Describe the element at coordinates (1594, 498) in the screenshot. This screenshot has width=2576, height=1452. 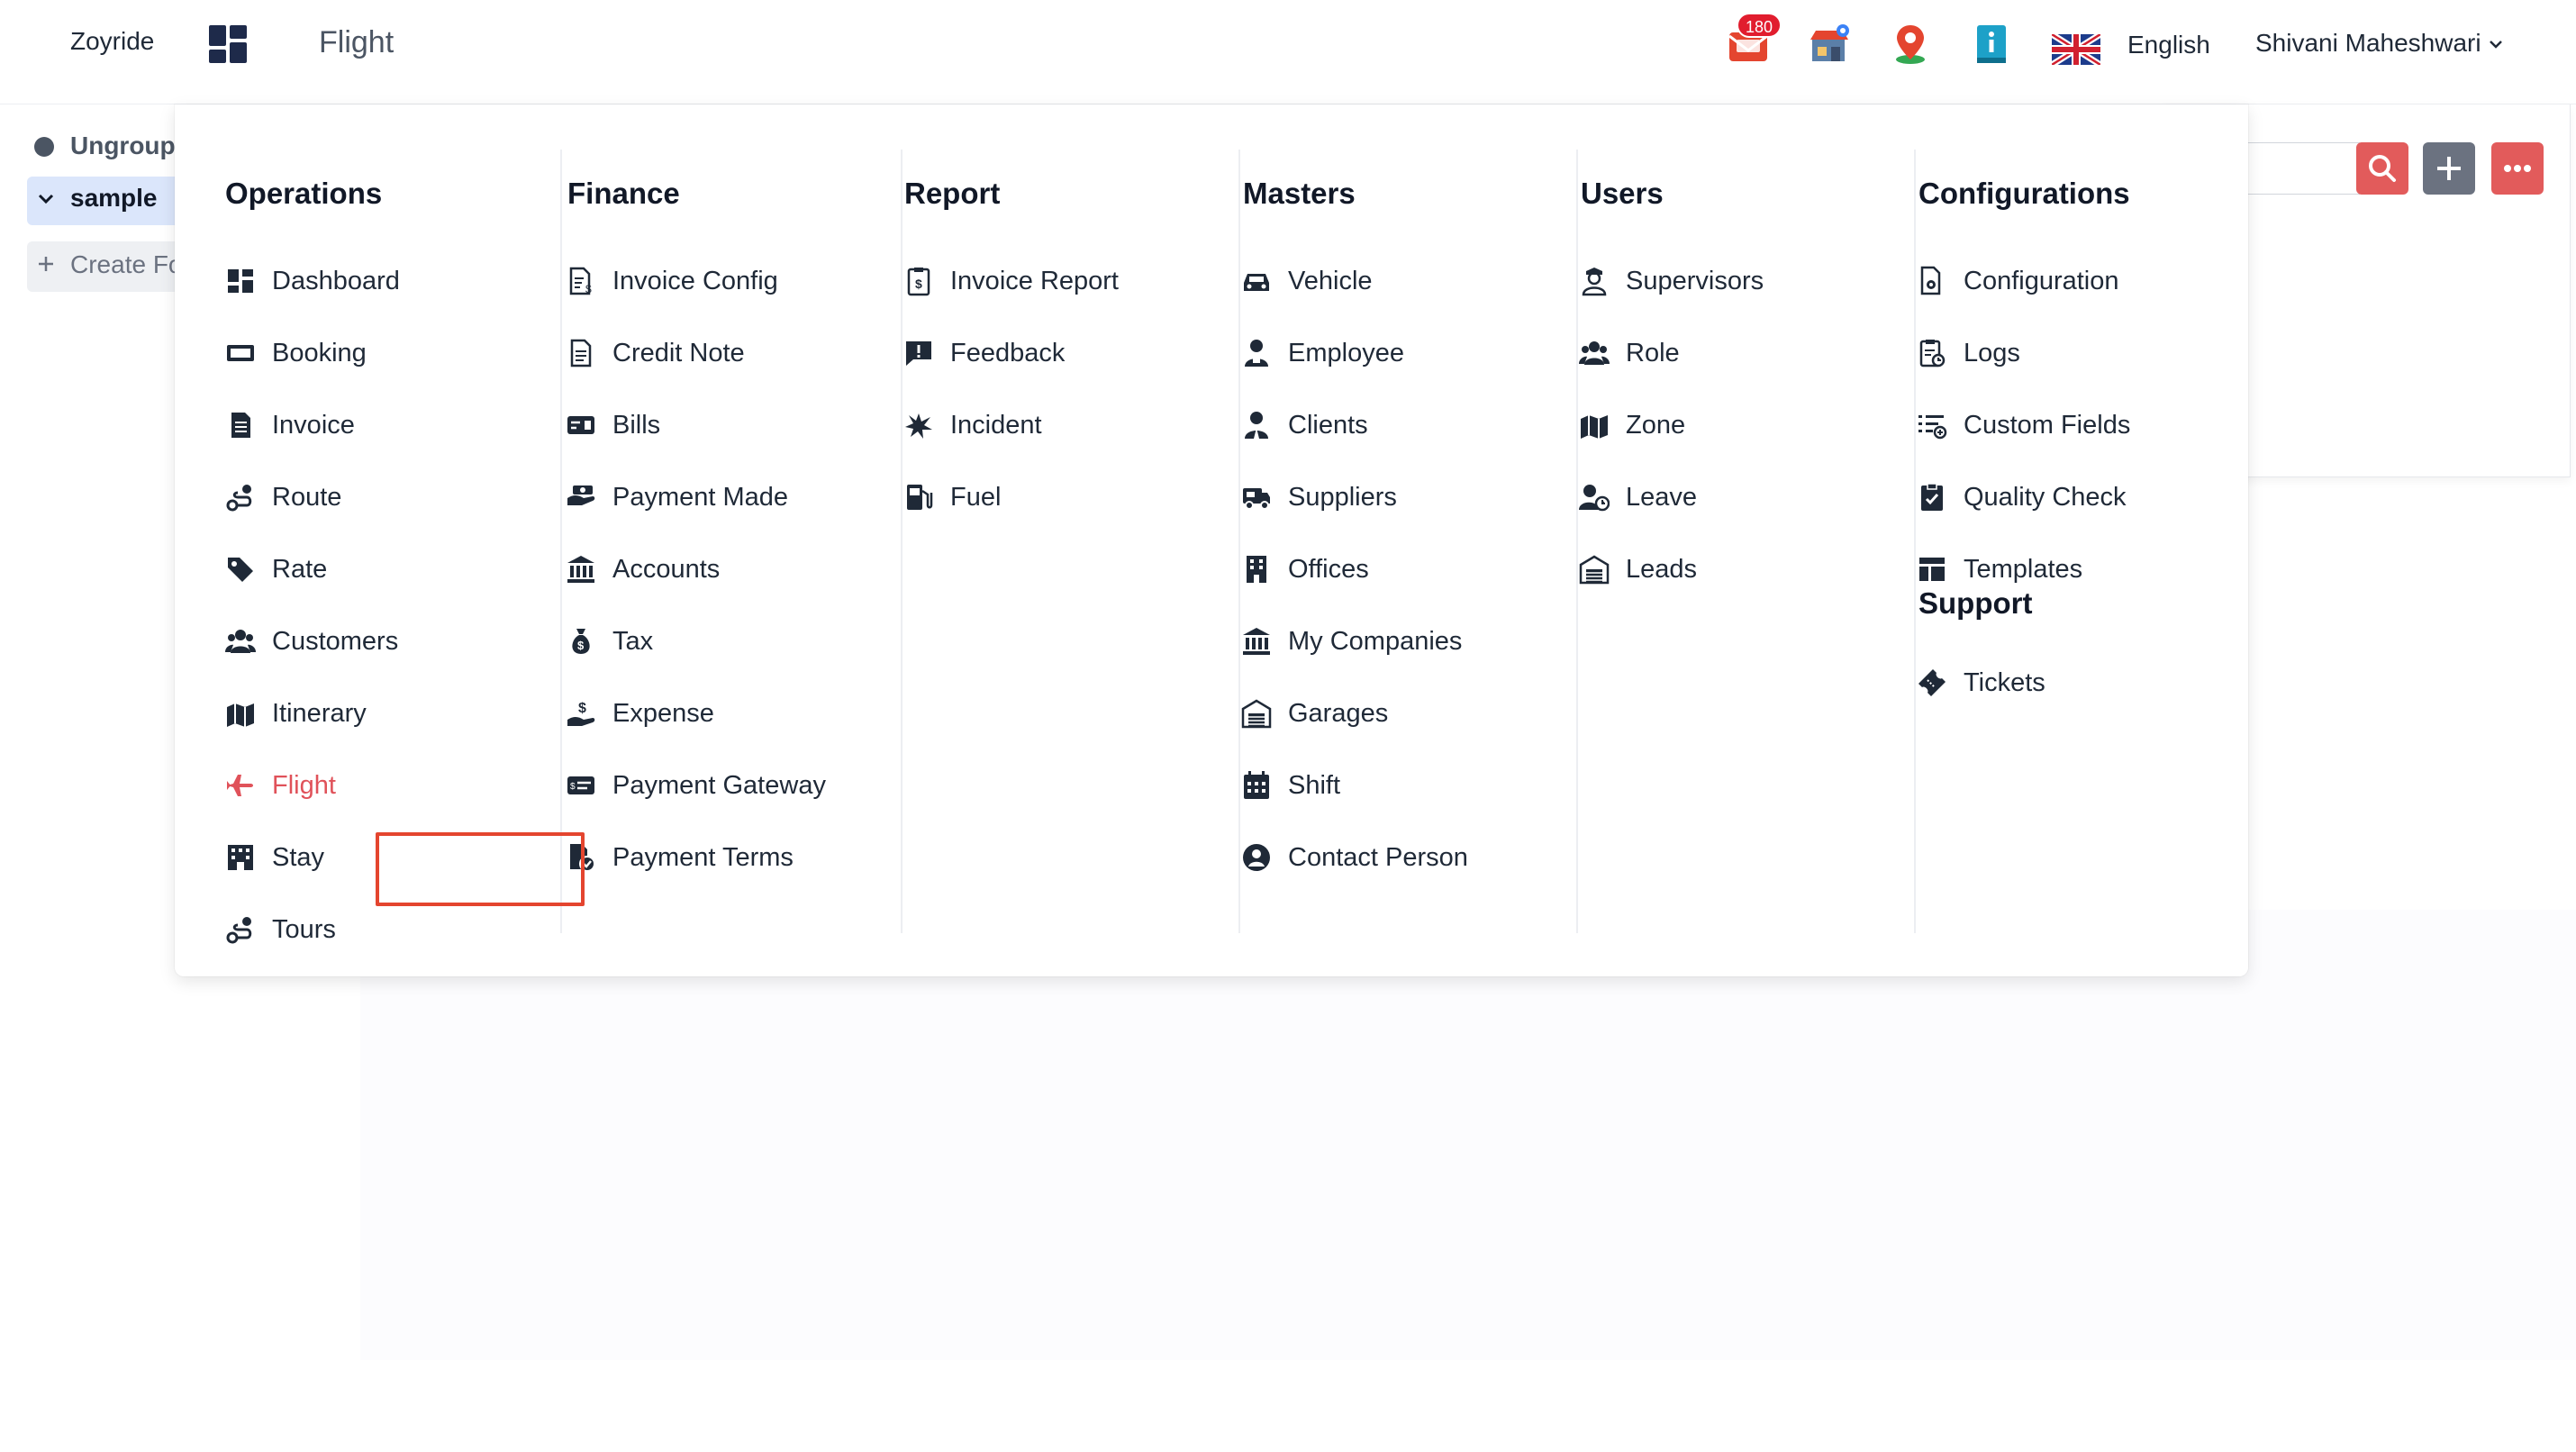
I see `user-clock-icon` at that location.